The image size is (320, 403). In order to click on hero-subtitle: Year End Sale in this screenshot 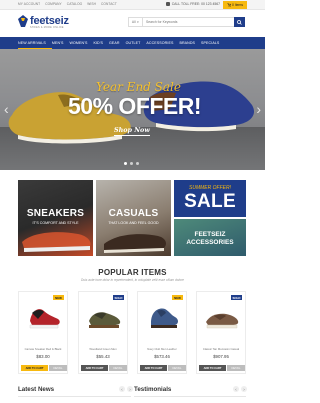, I will do `click(138, 87)`.